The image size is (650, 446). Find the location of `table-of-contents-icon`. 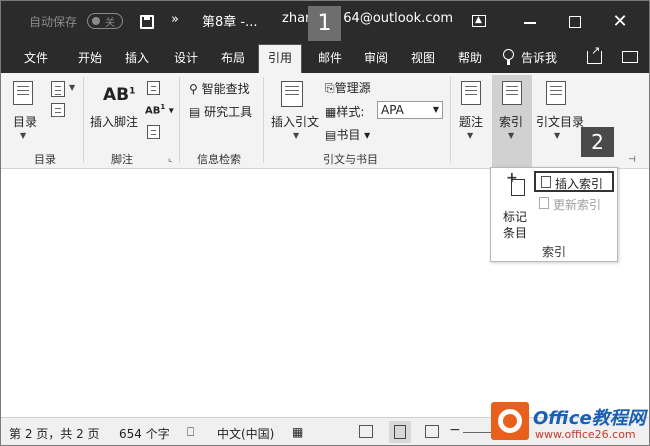

table-of-contents-icon is located at coordinates (23, 93).